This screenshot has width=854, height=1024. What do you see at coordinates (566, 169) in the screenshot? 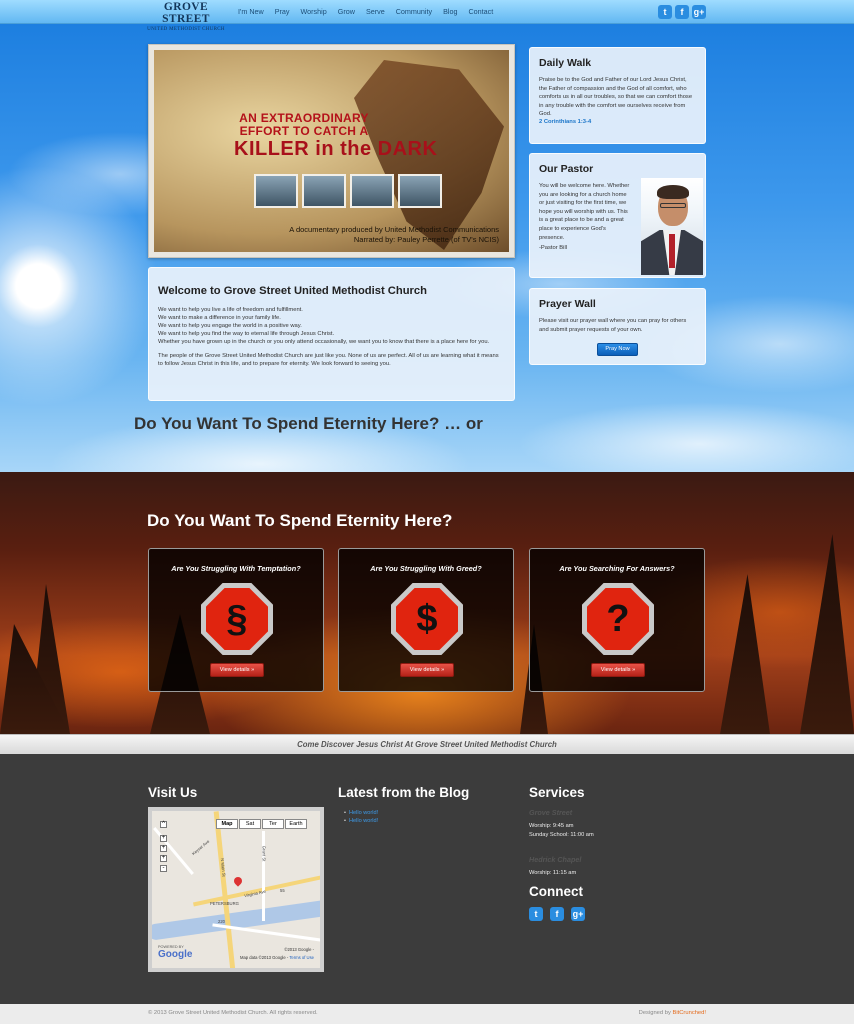
I see `pastor-title: Our Pastor` at bounding box center [566, 169].